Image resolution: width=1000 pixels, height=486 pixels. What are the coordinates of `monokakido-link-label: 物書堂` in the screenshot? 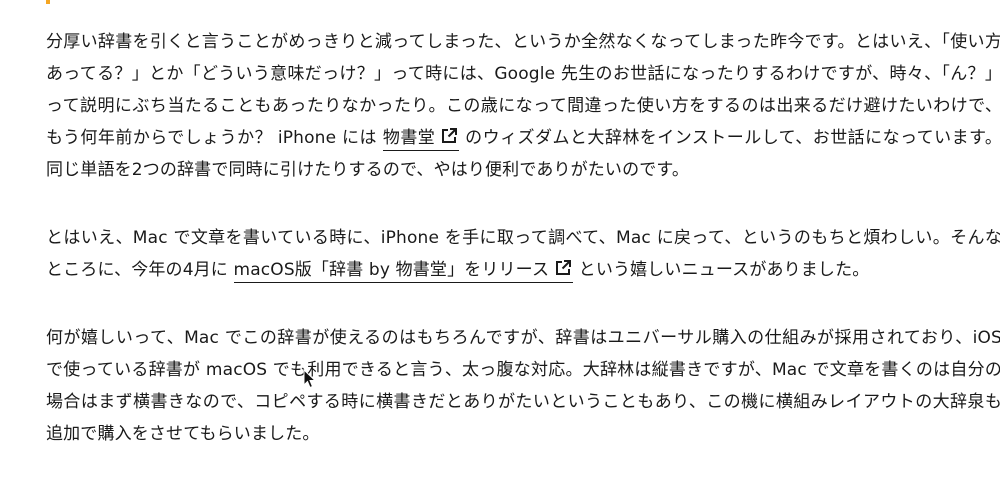 It's located at (409, 138).